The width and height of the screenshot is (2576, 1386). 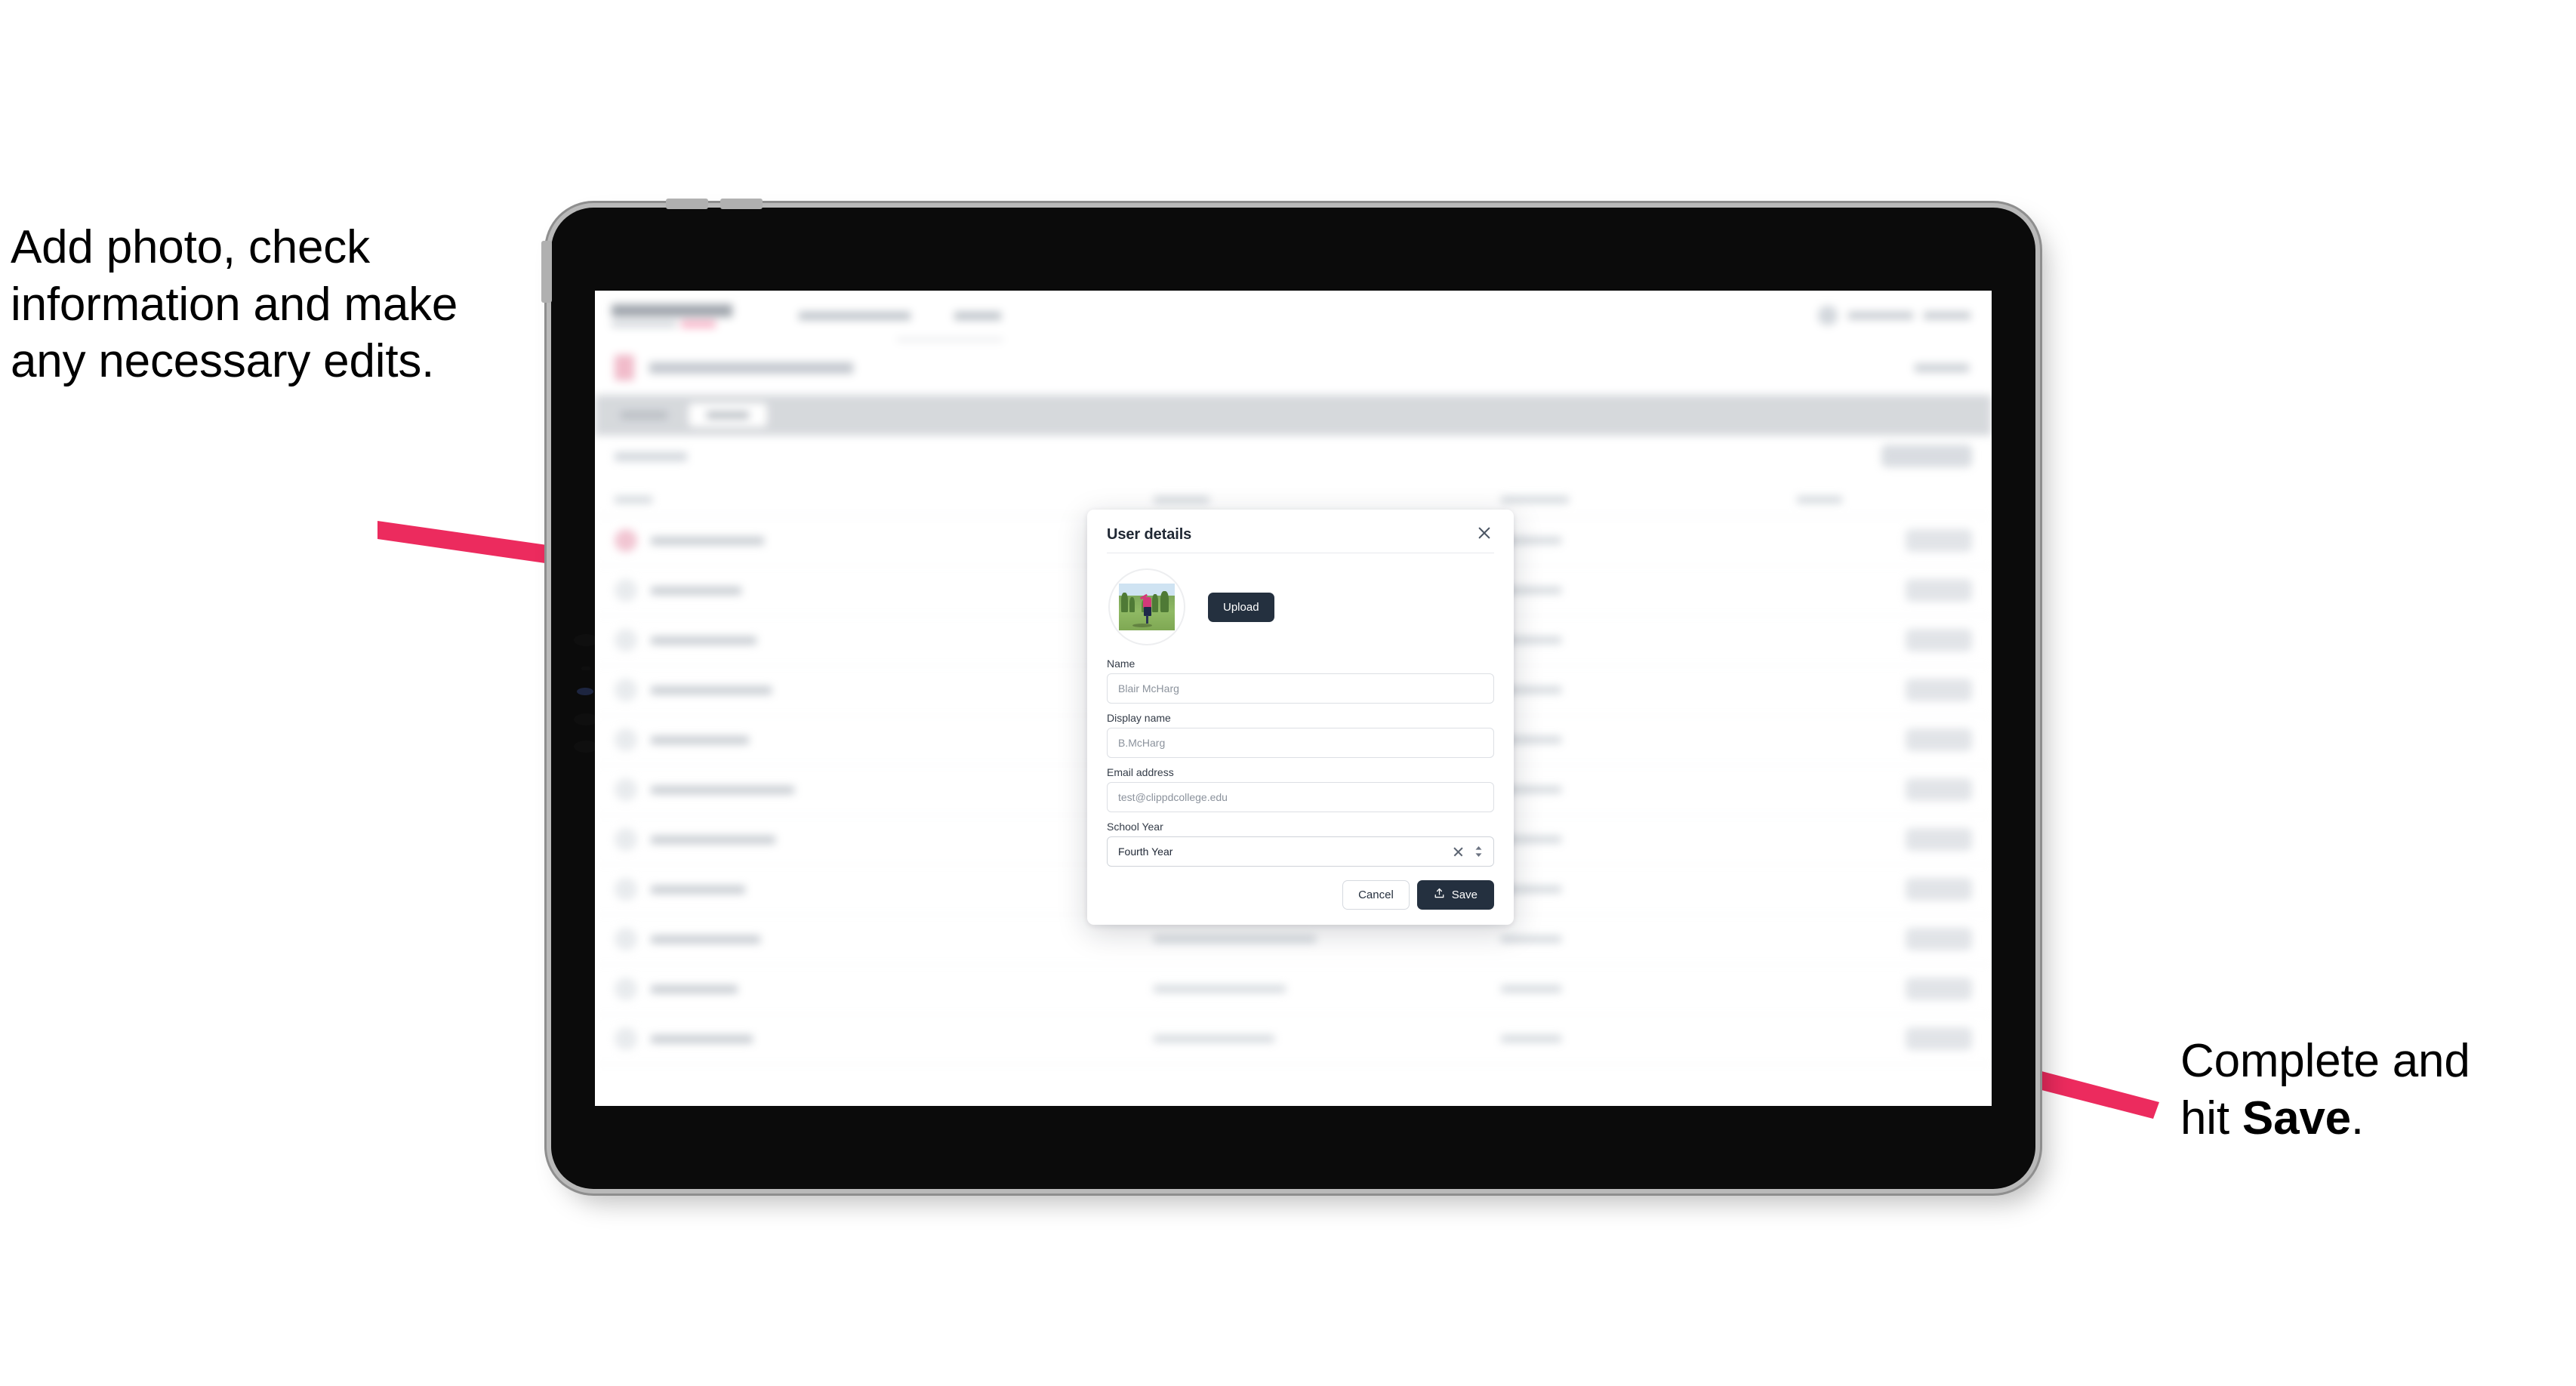 What do you see at coordinates (1942, 367) in the screenshot?
I see `organisation-action` at bounding box center [1942, 367].